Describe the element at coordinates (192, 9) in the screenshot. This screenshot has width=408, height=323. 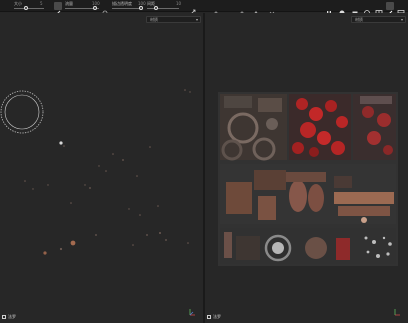
I see `symmetry-icon` at that location.